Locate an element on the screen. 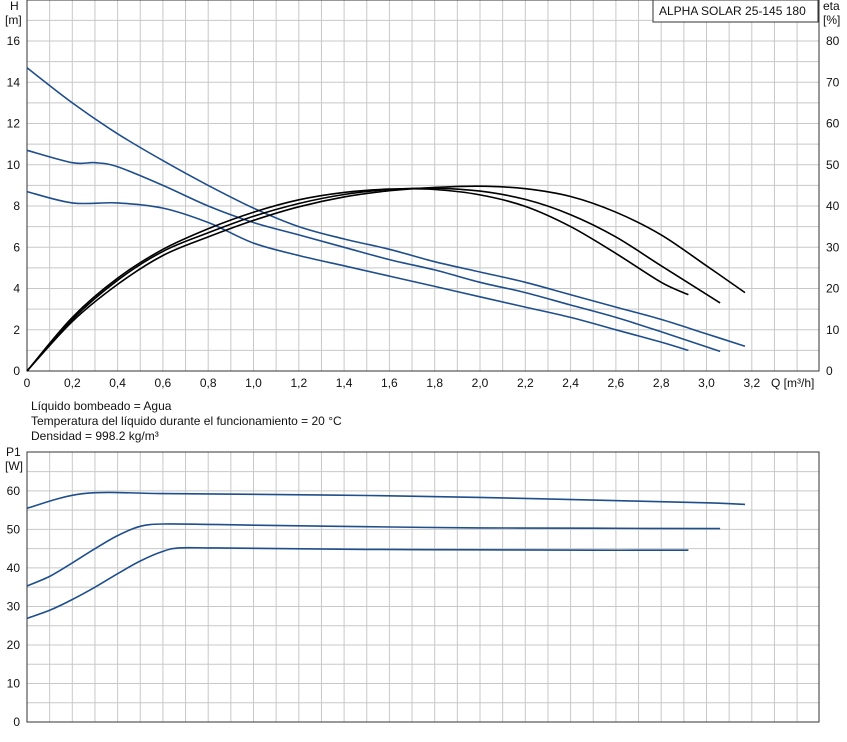 The image size is (847, 742). top-y2-tick-label: 60 is located at coordinates (833, 124).